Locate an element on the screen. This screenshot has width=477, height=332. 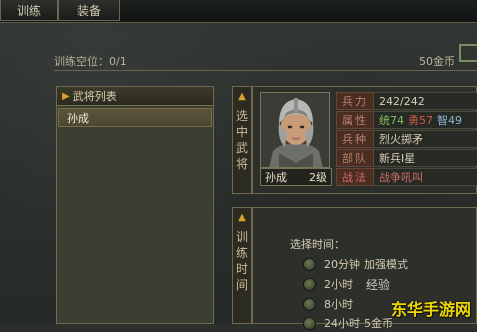
stat-row-troops: 兵力 242/242 is located at coordinates (406, 101).